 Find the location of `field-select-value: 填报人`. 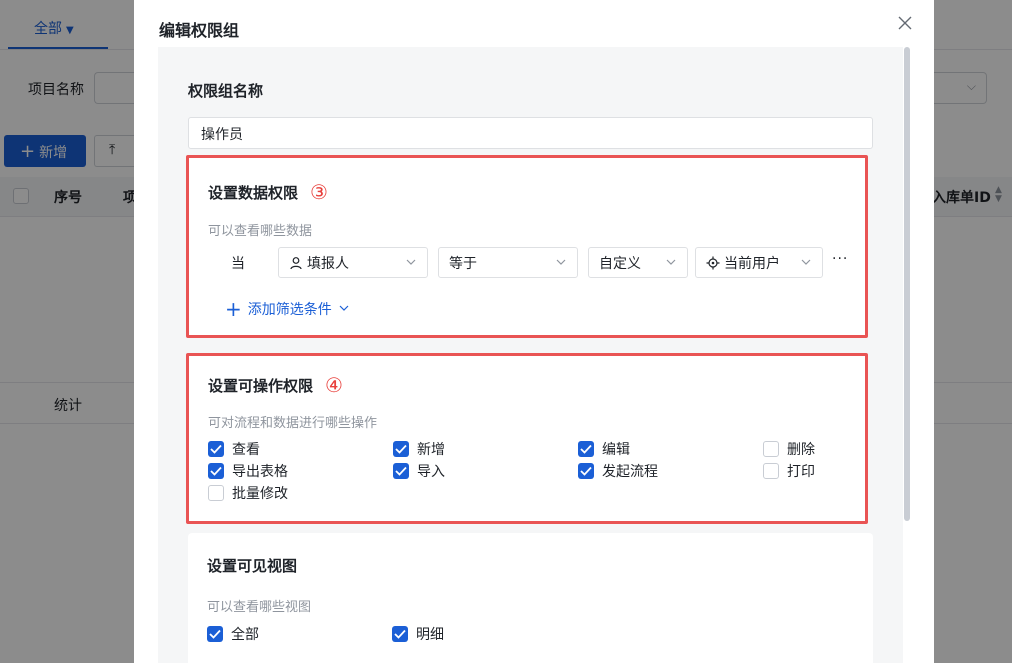

field-select-value: 填报人 is located at coordinates (328, 264).